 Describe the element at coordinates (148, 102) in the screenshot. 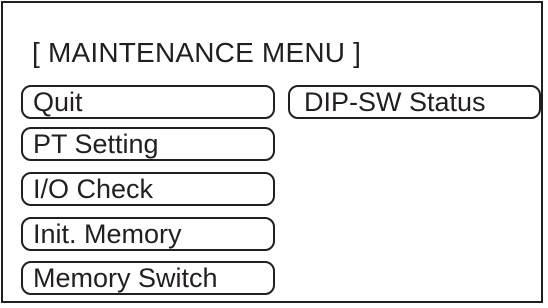

I see `quit-button: Quit` at that location.